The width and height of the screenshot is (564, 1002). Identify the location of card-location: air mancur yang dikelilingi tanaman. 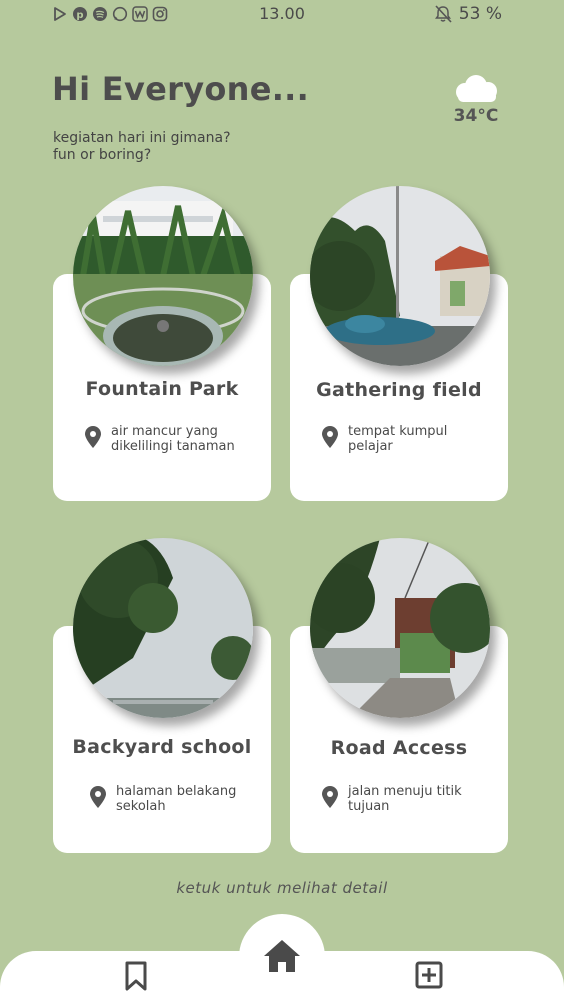
(160, 439).